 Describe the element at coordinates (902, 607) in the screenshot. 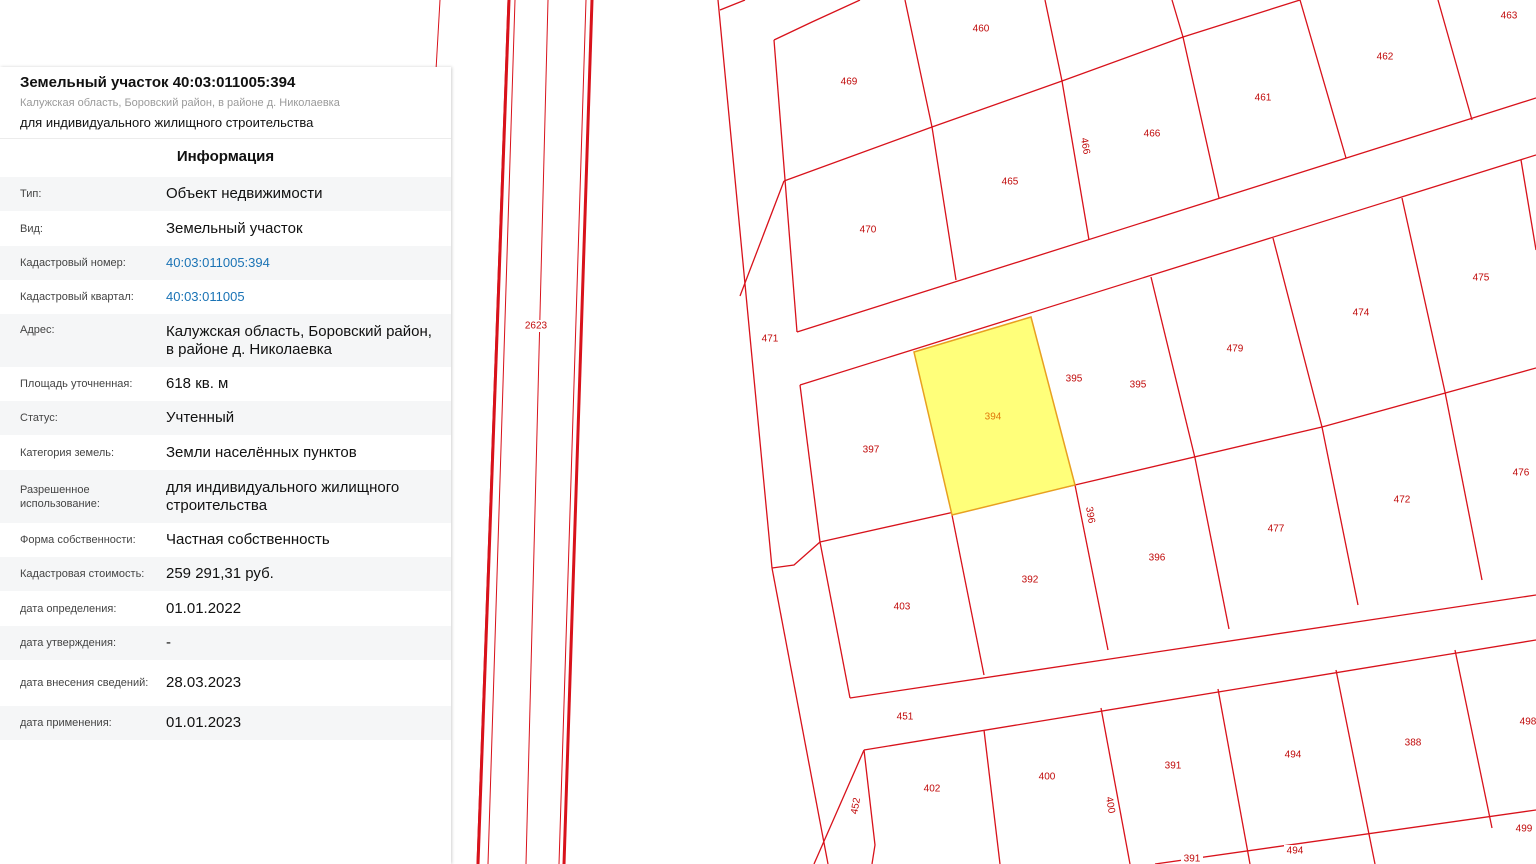

I see `parcel-label-group: 403` at that location.